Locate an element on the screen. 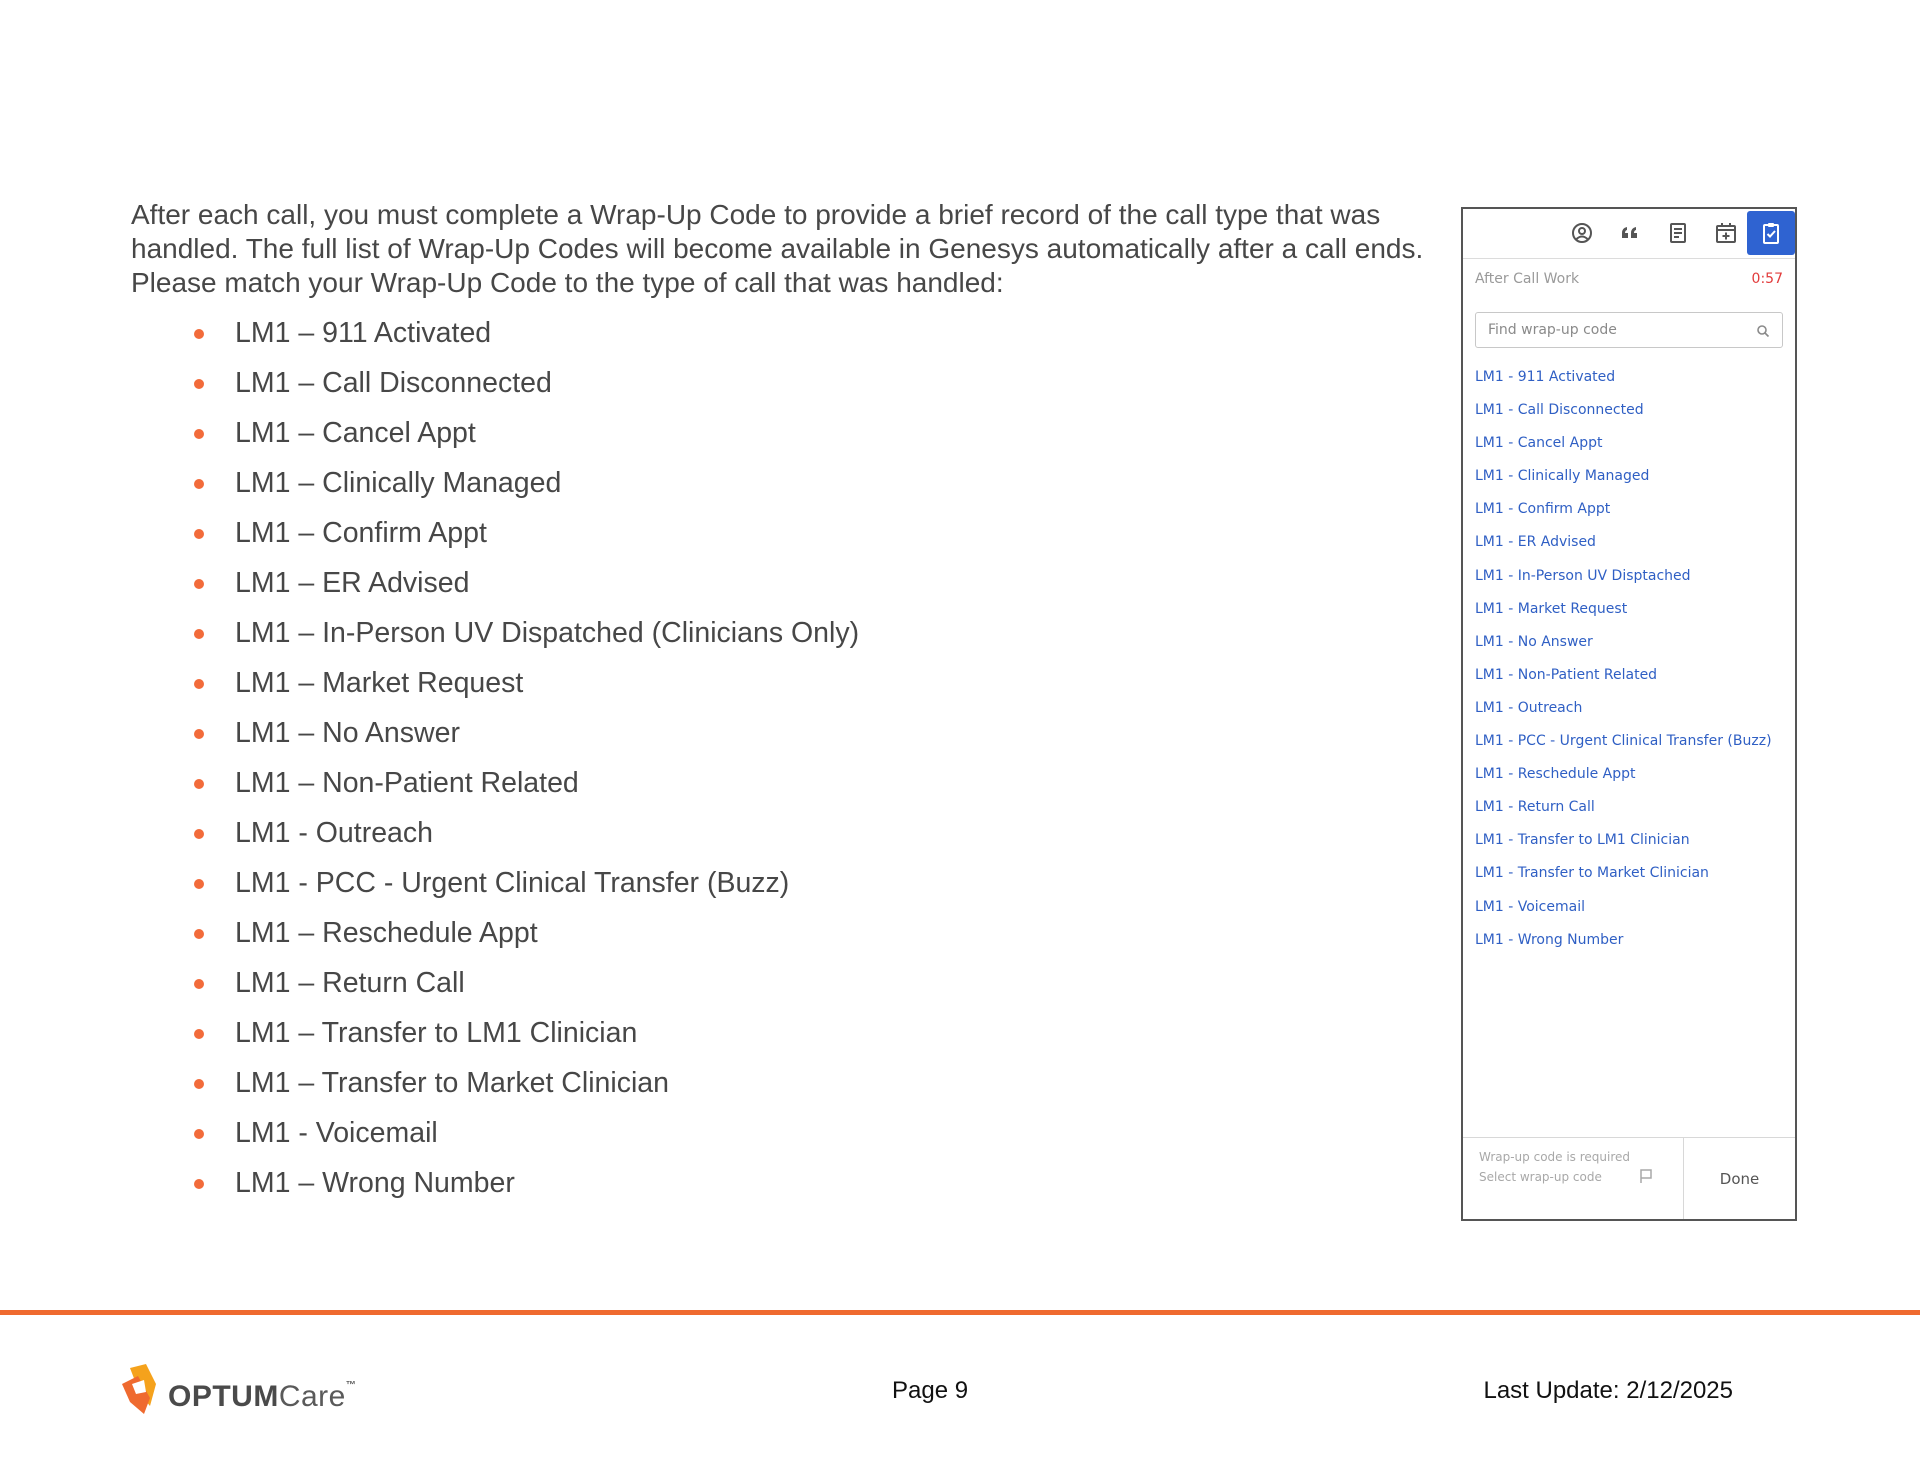 This screenshot has width=1920, height=1484. bullet-text: LM1 – Market Request is located at coordinates (379, 683).